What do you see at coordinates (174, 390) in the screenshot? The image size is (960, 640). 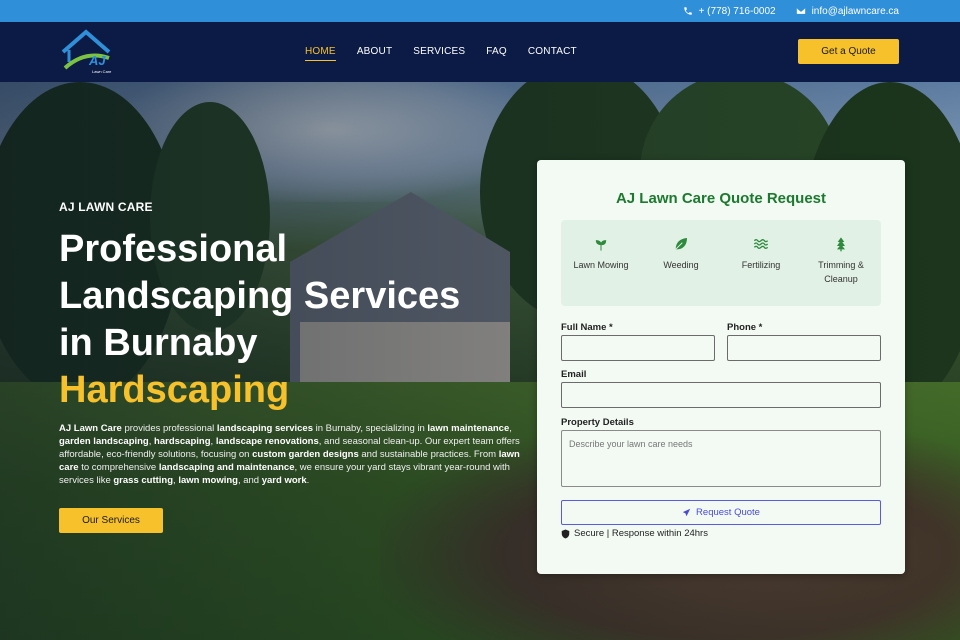 I see `headline-accent: Hardscaping` at bounding box center [174, 390].